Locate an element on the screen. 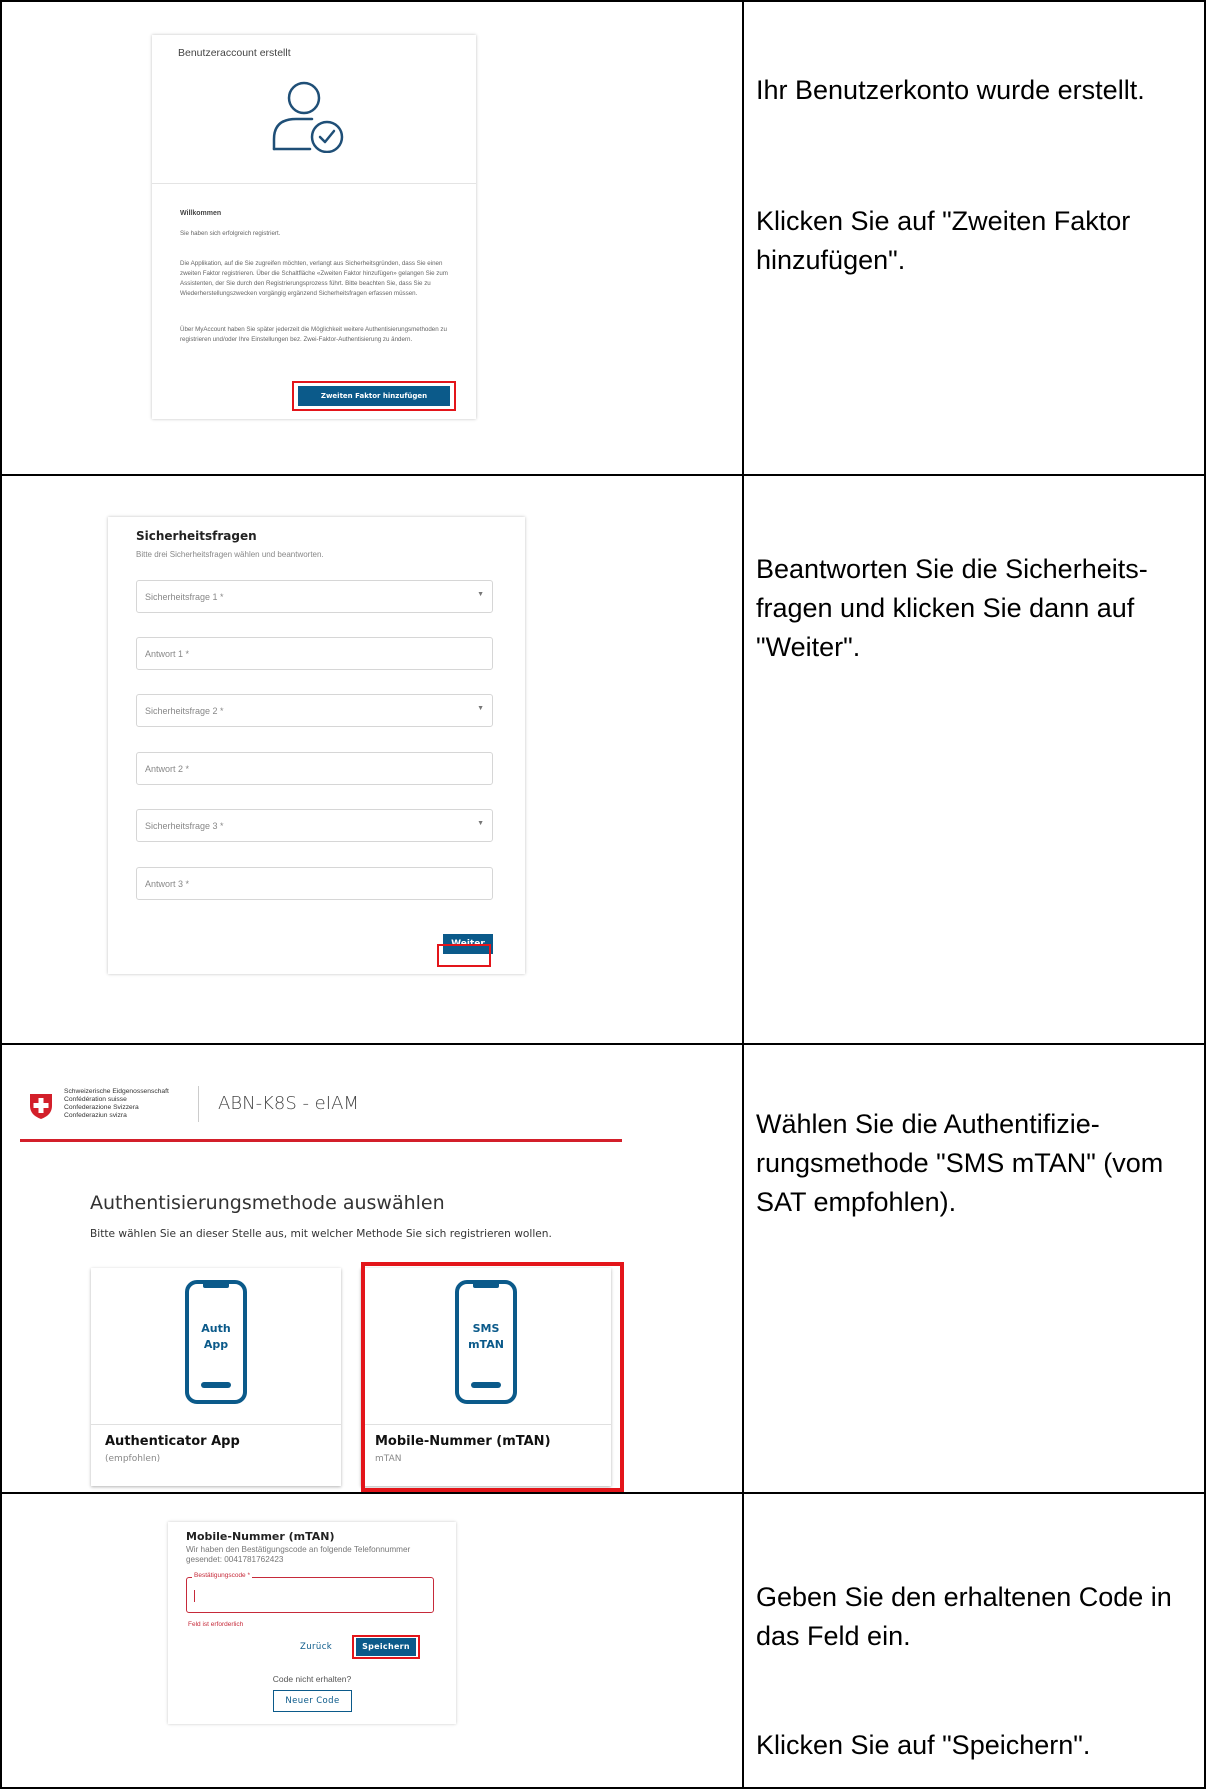  card-title: Benutzeraccount erstellt is located at coordinates (234, 53).